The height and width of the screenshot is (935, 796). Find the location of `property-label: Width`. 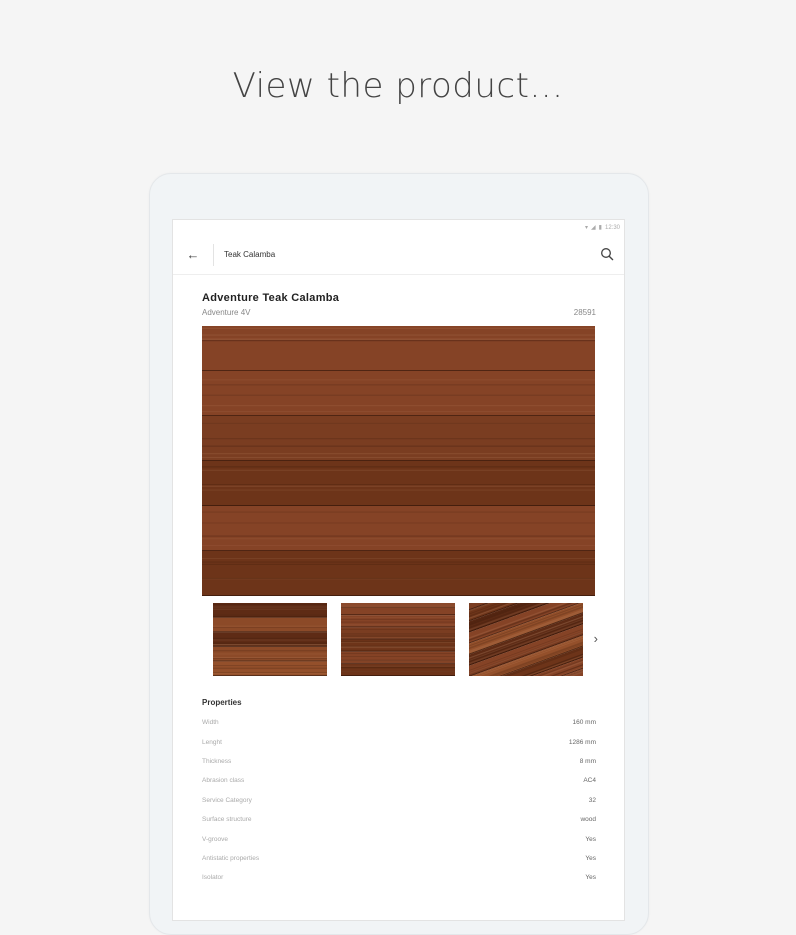

property-label: Width is located at coordinates (210, 723).